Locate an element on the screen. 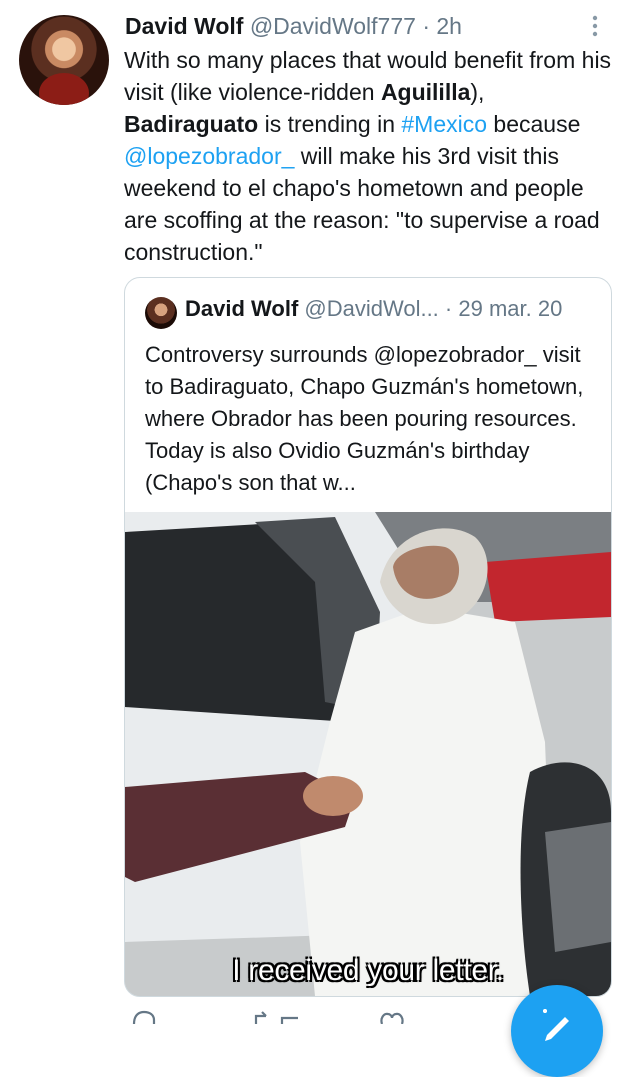  tweet-time: 2h is located at coordinates (449, 26).